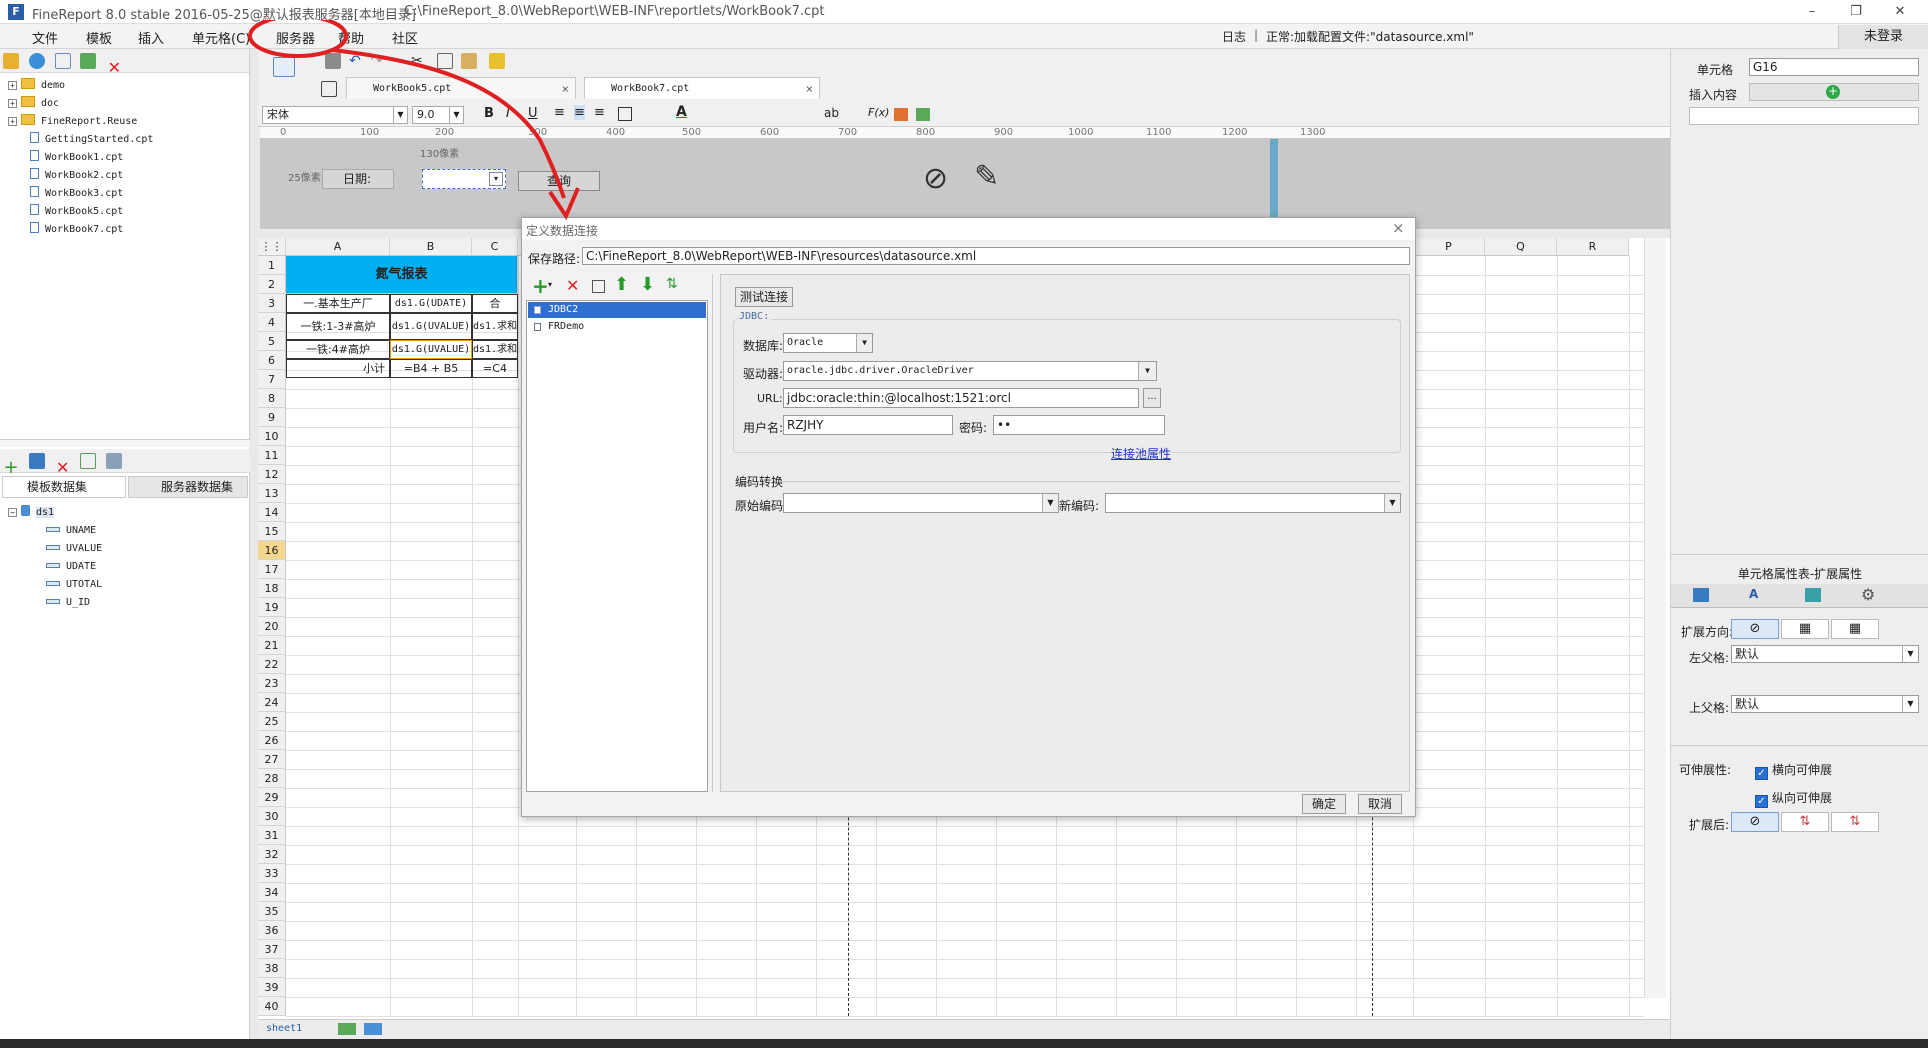 The height and width of the screenshot is (1048, 1928). Describe the element at coordinates (1855, 629) in the screenshot. I see `horizontal-expand-icon: ▦` at that location.